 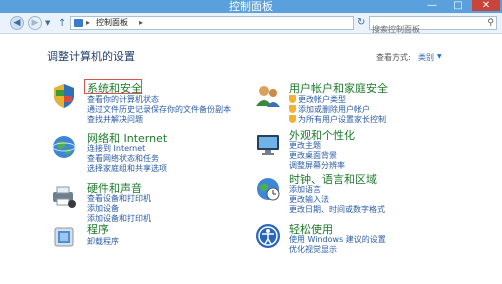 I want to click on back-arrow-icon: ◀, so click(x=17, y=23).